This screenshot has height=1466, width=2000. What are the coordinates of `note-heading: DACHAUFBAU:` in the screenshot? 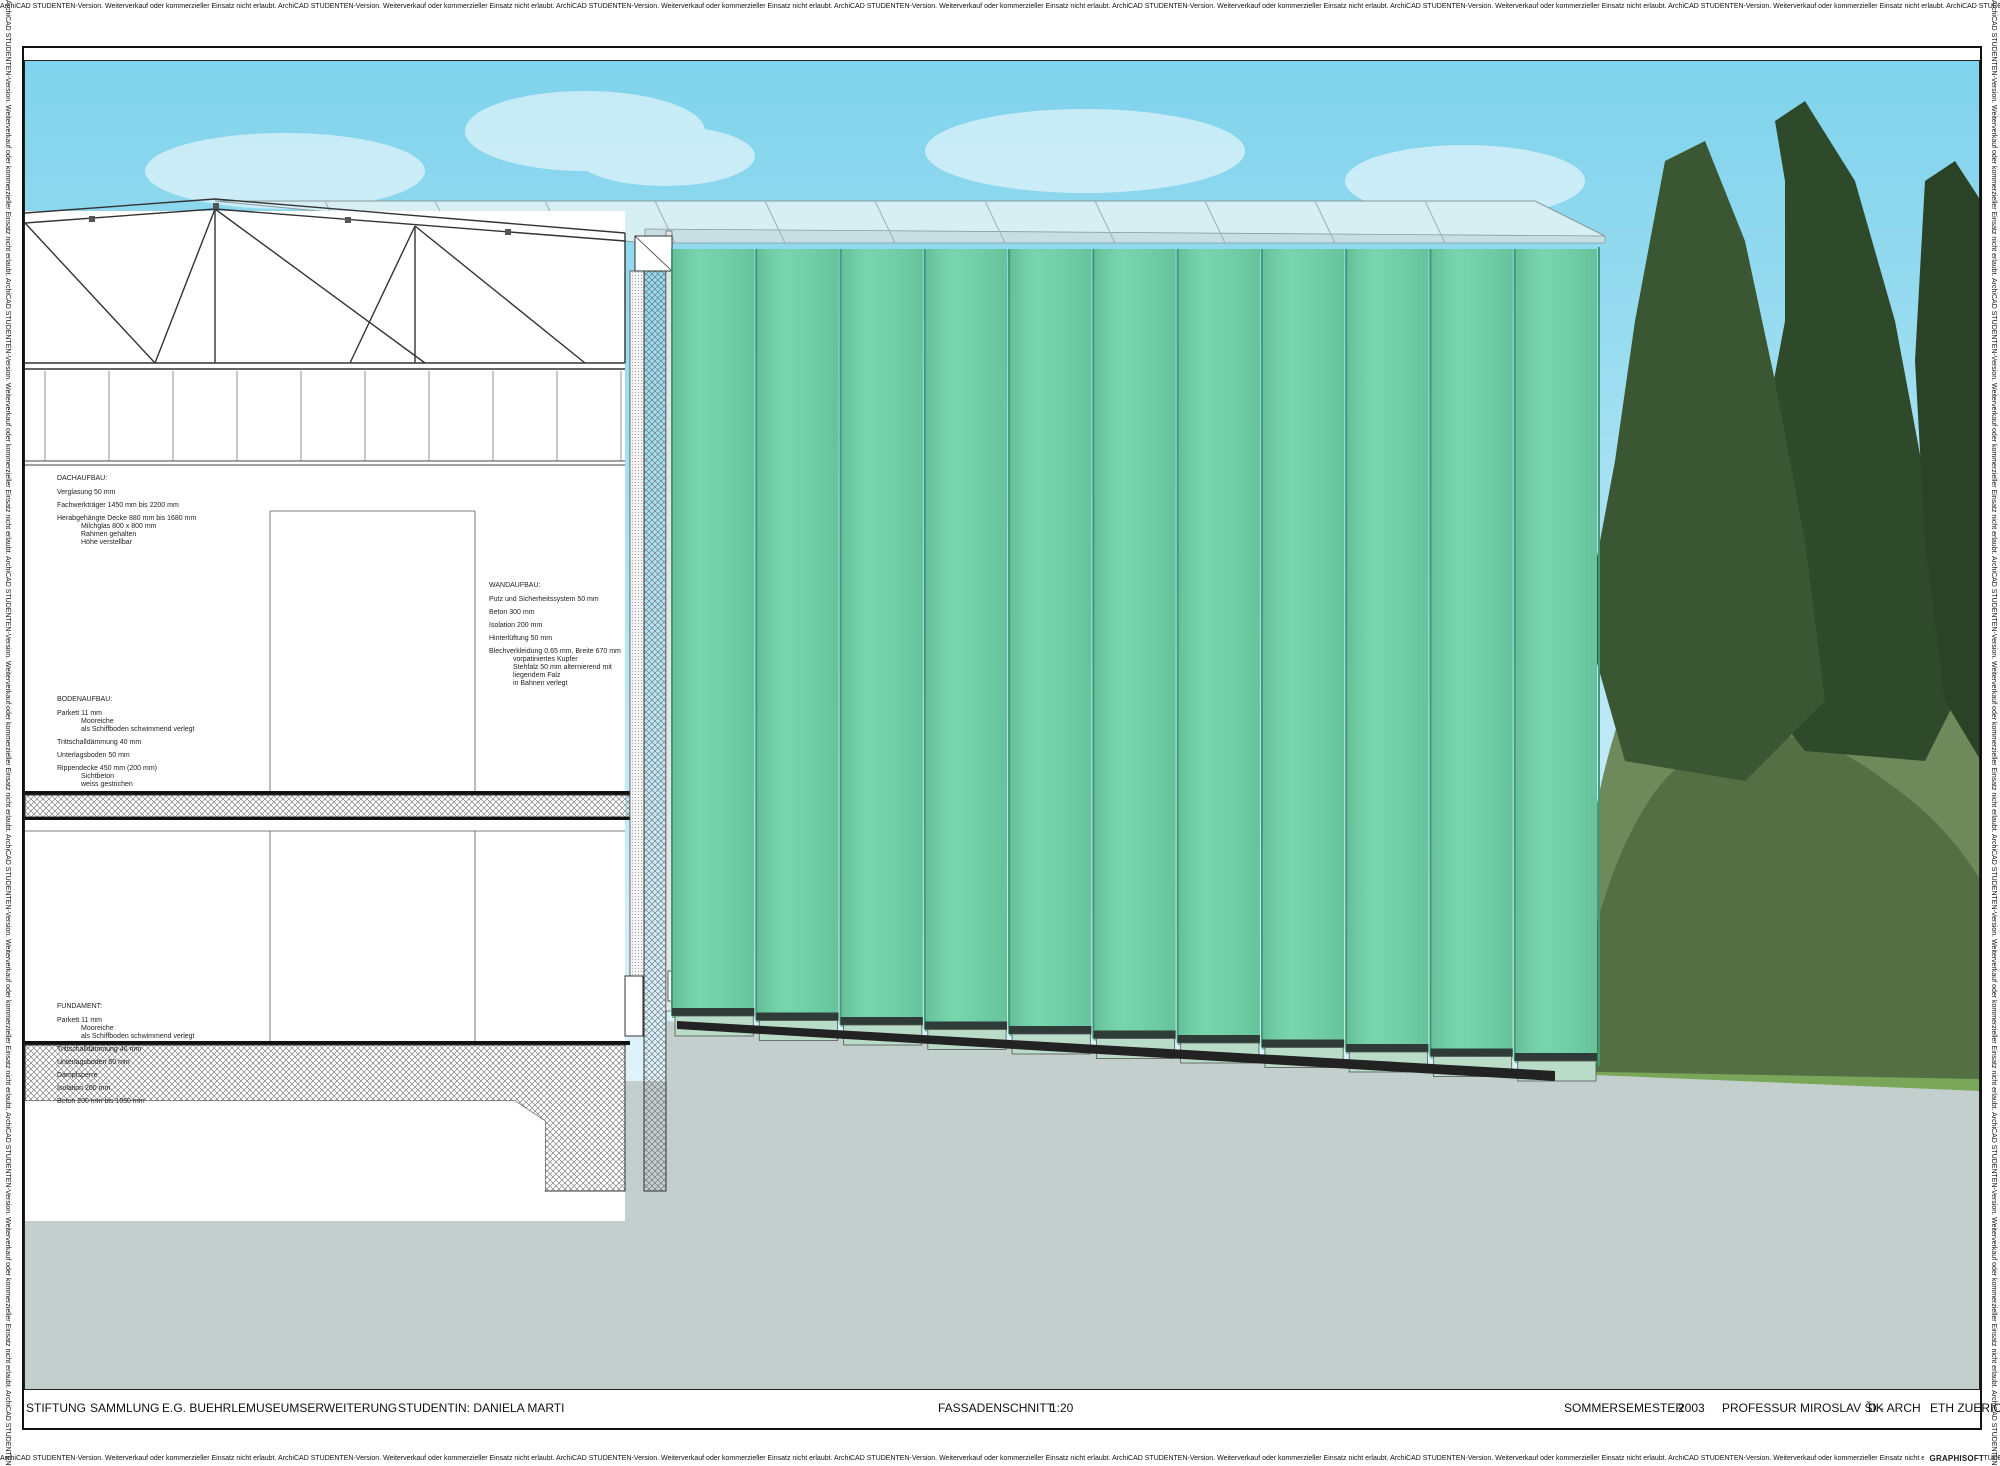 It's located at (82, 478).